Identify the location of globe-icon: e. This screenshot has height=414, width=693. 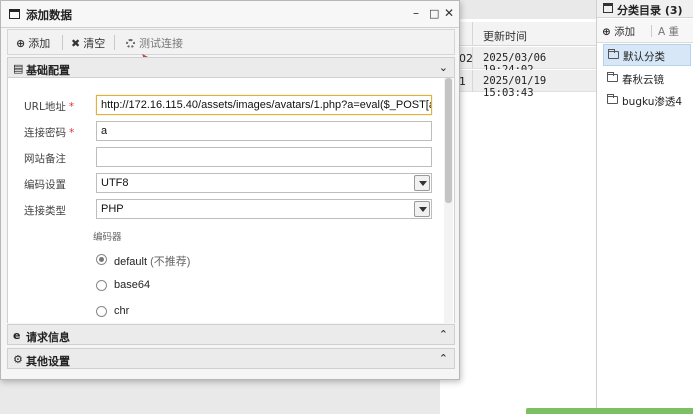
(17, 335).